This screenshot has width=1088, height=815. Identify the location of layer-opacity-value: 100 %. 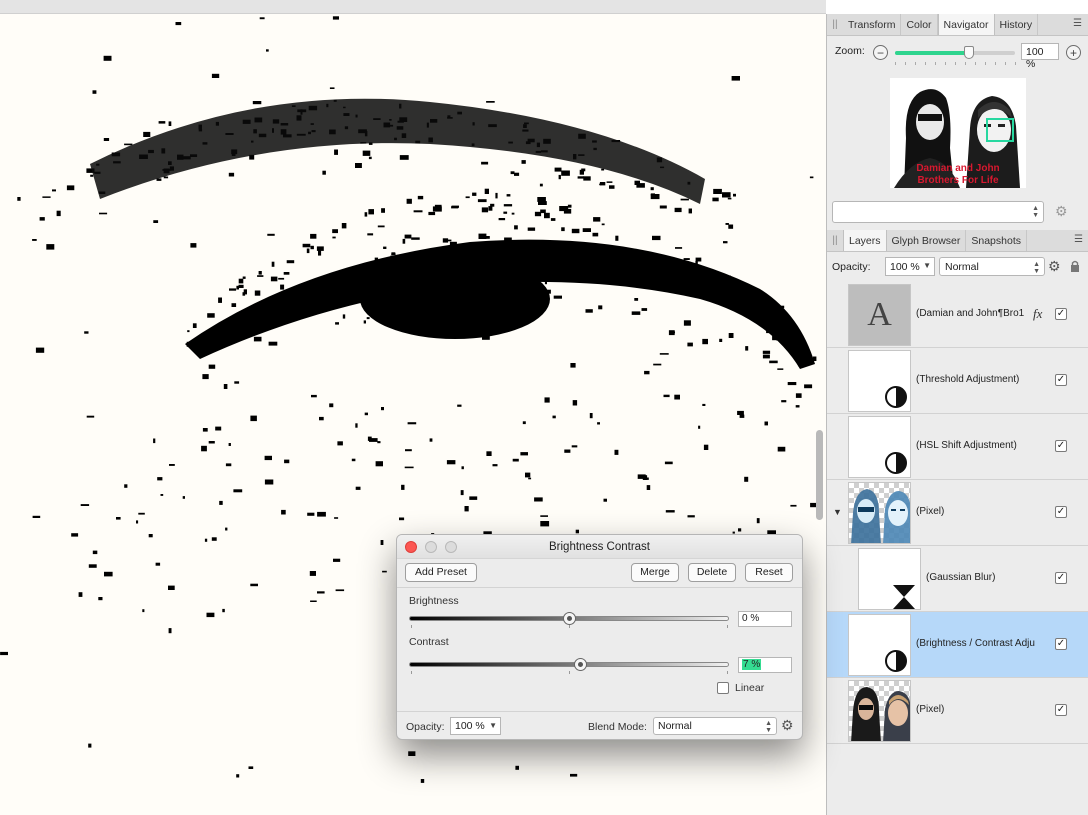
(905, 267).